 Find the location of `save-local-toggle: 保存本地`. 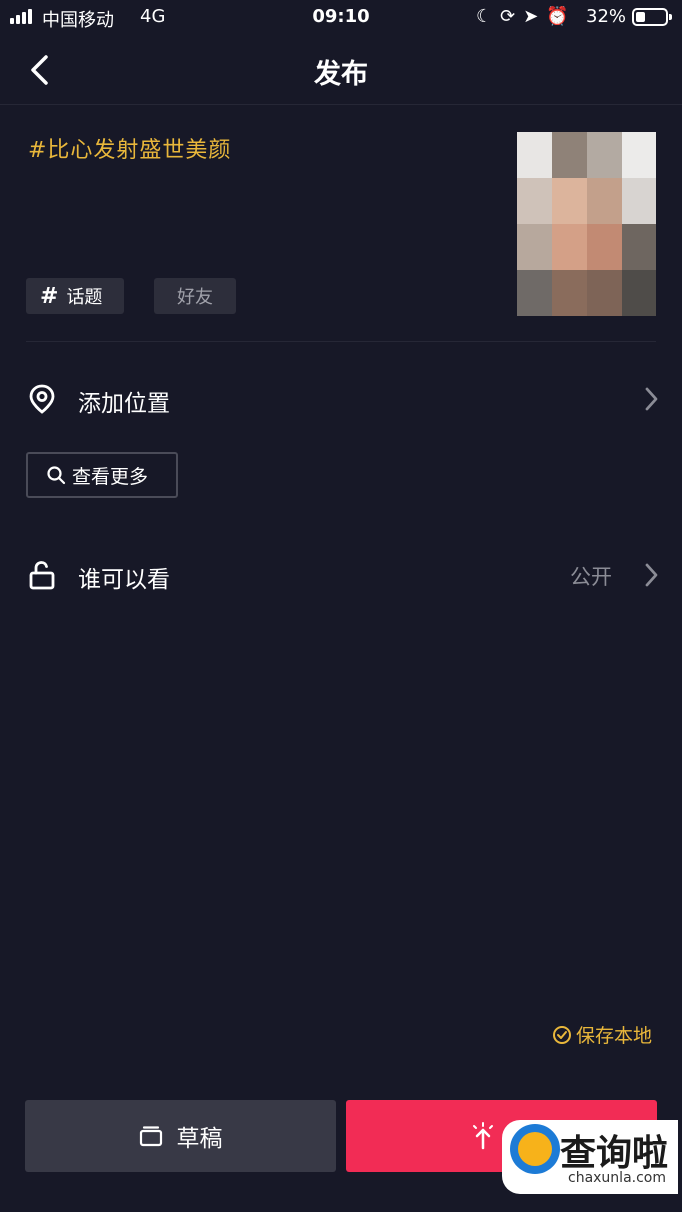

save-local-toggle: 保存本地 is located at coordinates (602, 1034).